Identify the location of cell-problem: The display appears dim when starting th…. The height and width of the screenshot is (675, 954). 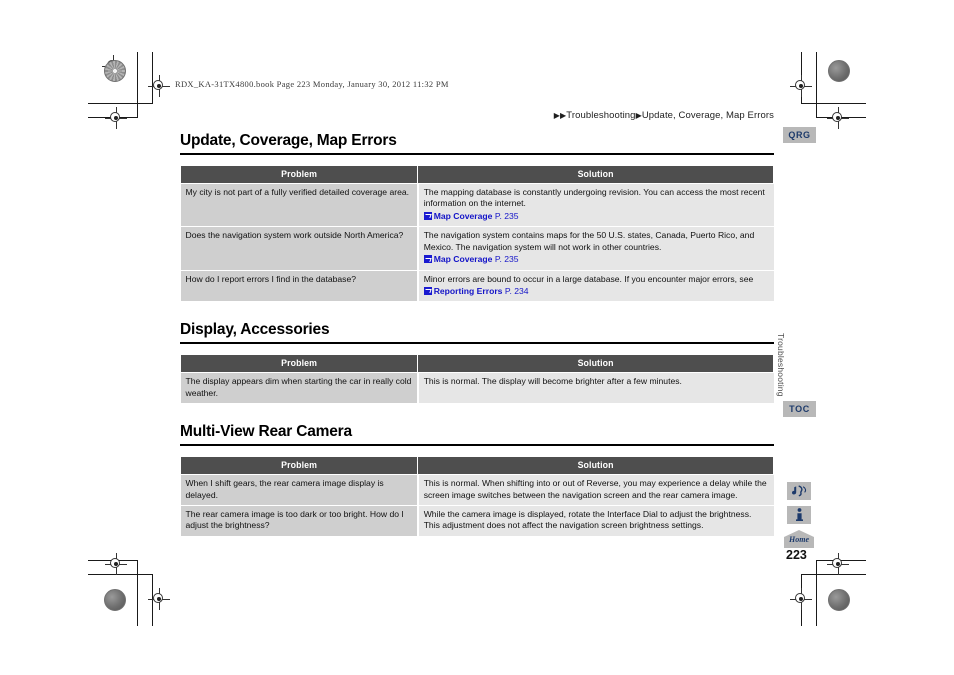
(299, 388).